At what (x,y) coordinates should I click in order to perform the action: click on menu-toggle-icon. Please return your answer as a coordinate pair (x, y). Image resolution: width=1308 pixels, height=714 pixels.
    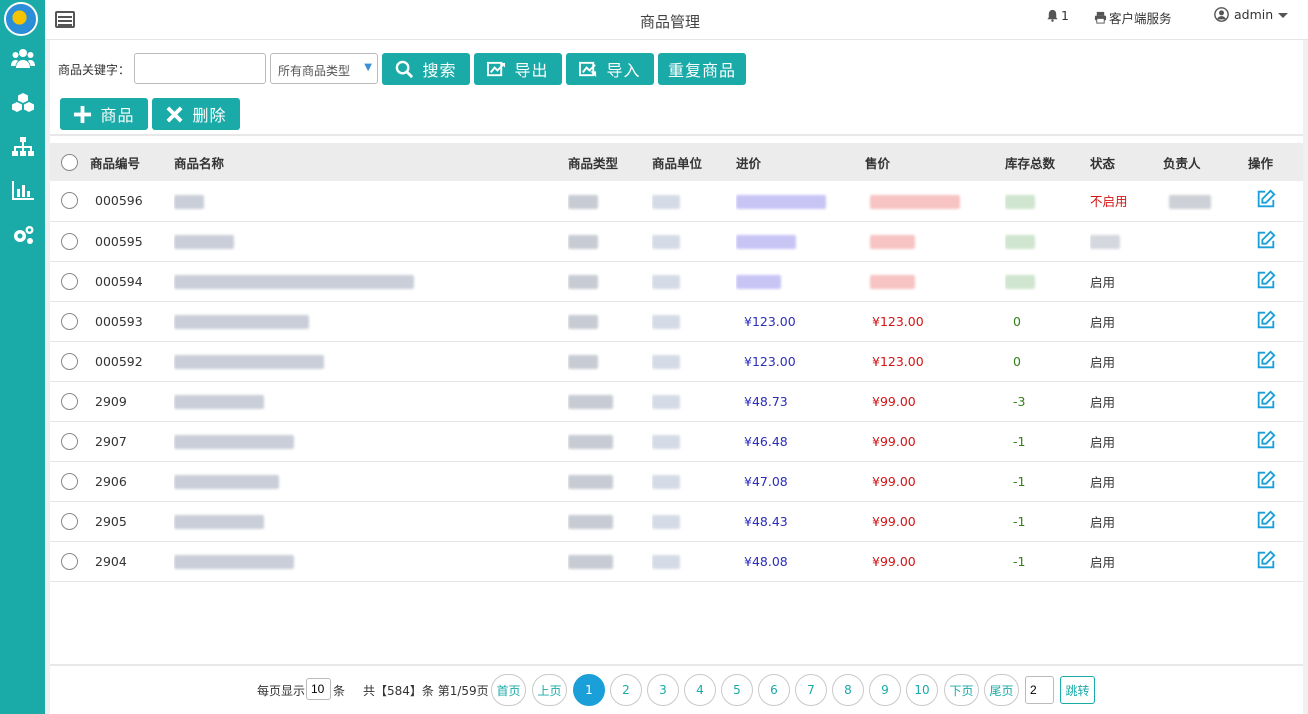
    Looking at the image, I should click on (65, 19).